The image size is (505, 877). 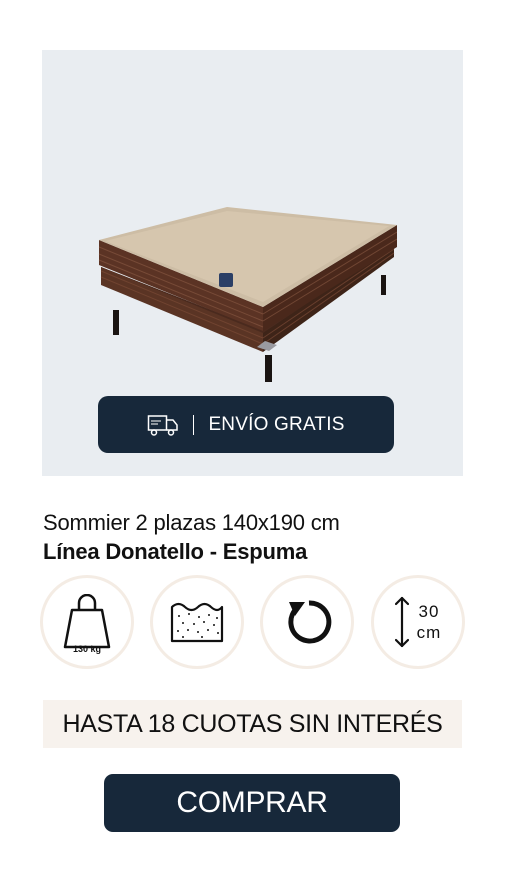 I want to click on product-name: Sommier 2 plazas 140x190 cm, so click(x=191, y=522).